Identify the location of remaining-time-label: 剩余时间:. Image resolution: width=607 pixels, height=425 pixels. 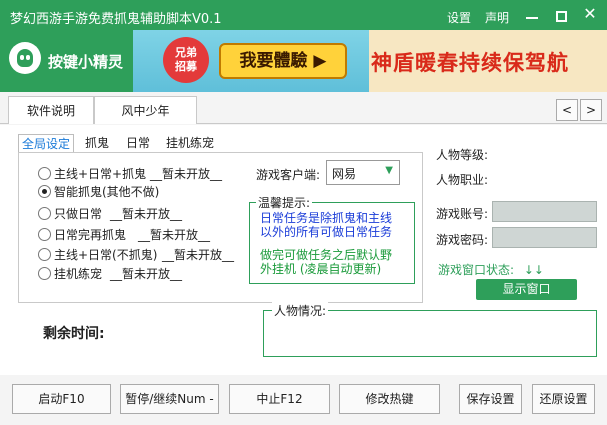
(74, 334).